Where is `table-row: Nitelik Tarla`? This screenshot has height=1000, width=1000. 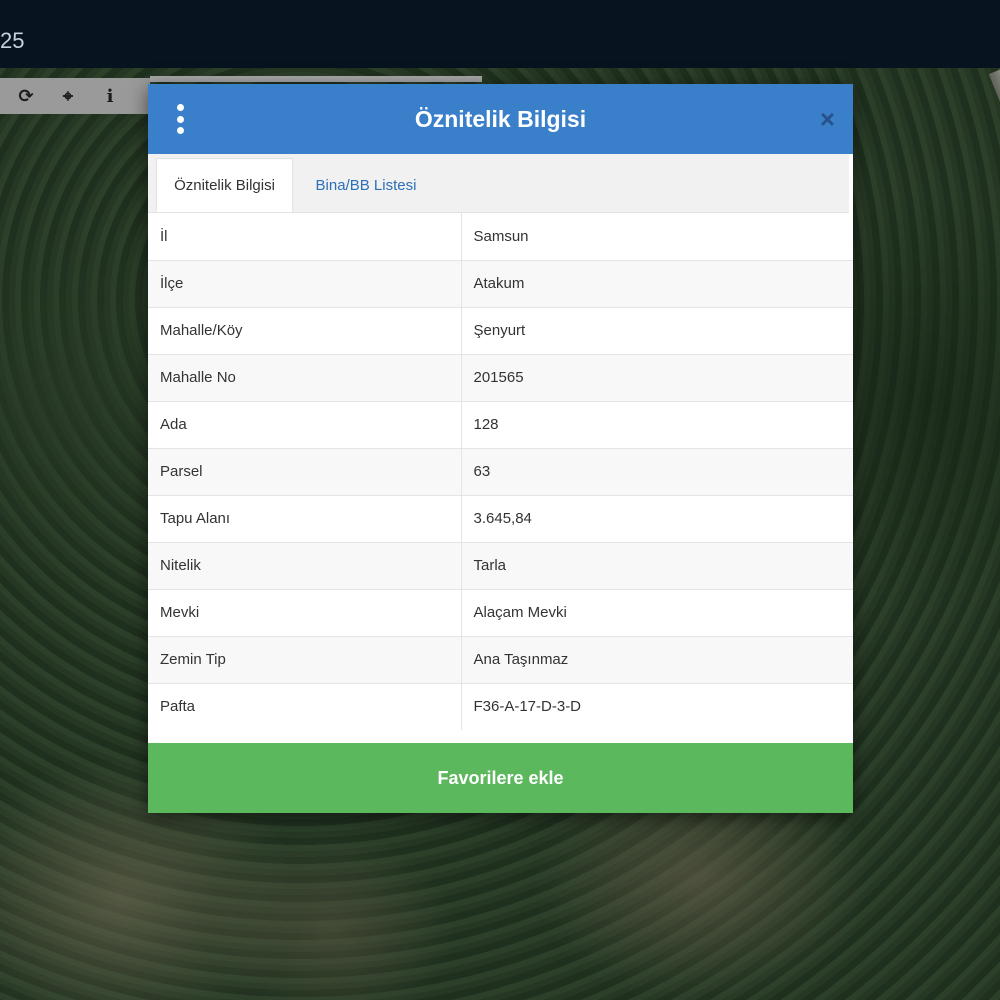 table-row: Nitelik Tarla is located at coordinates (500, 566).